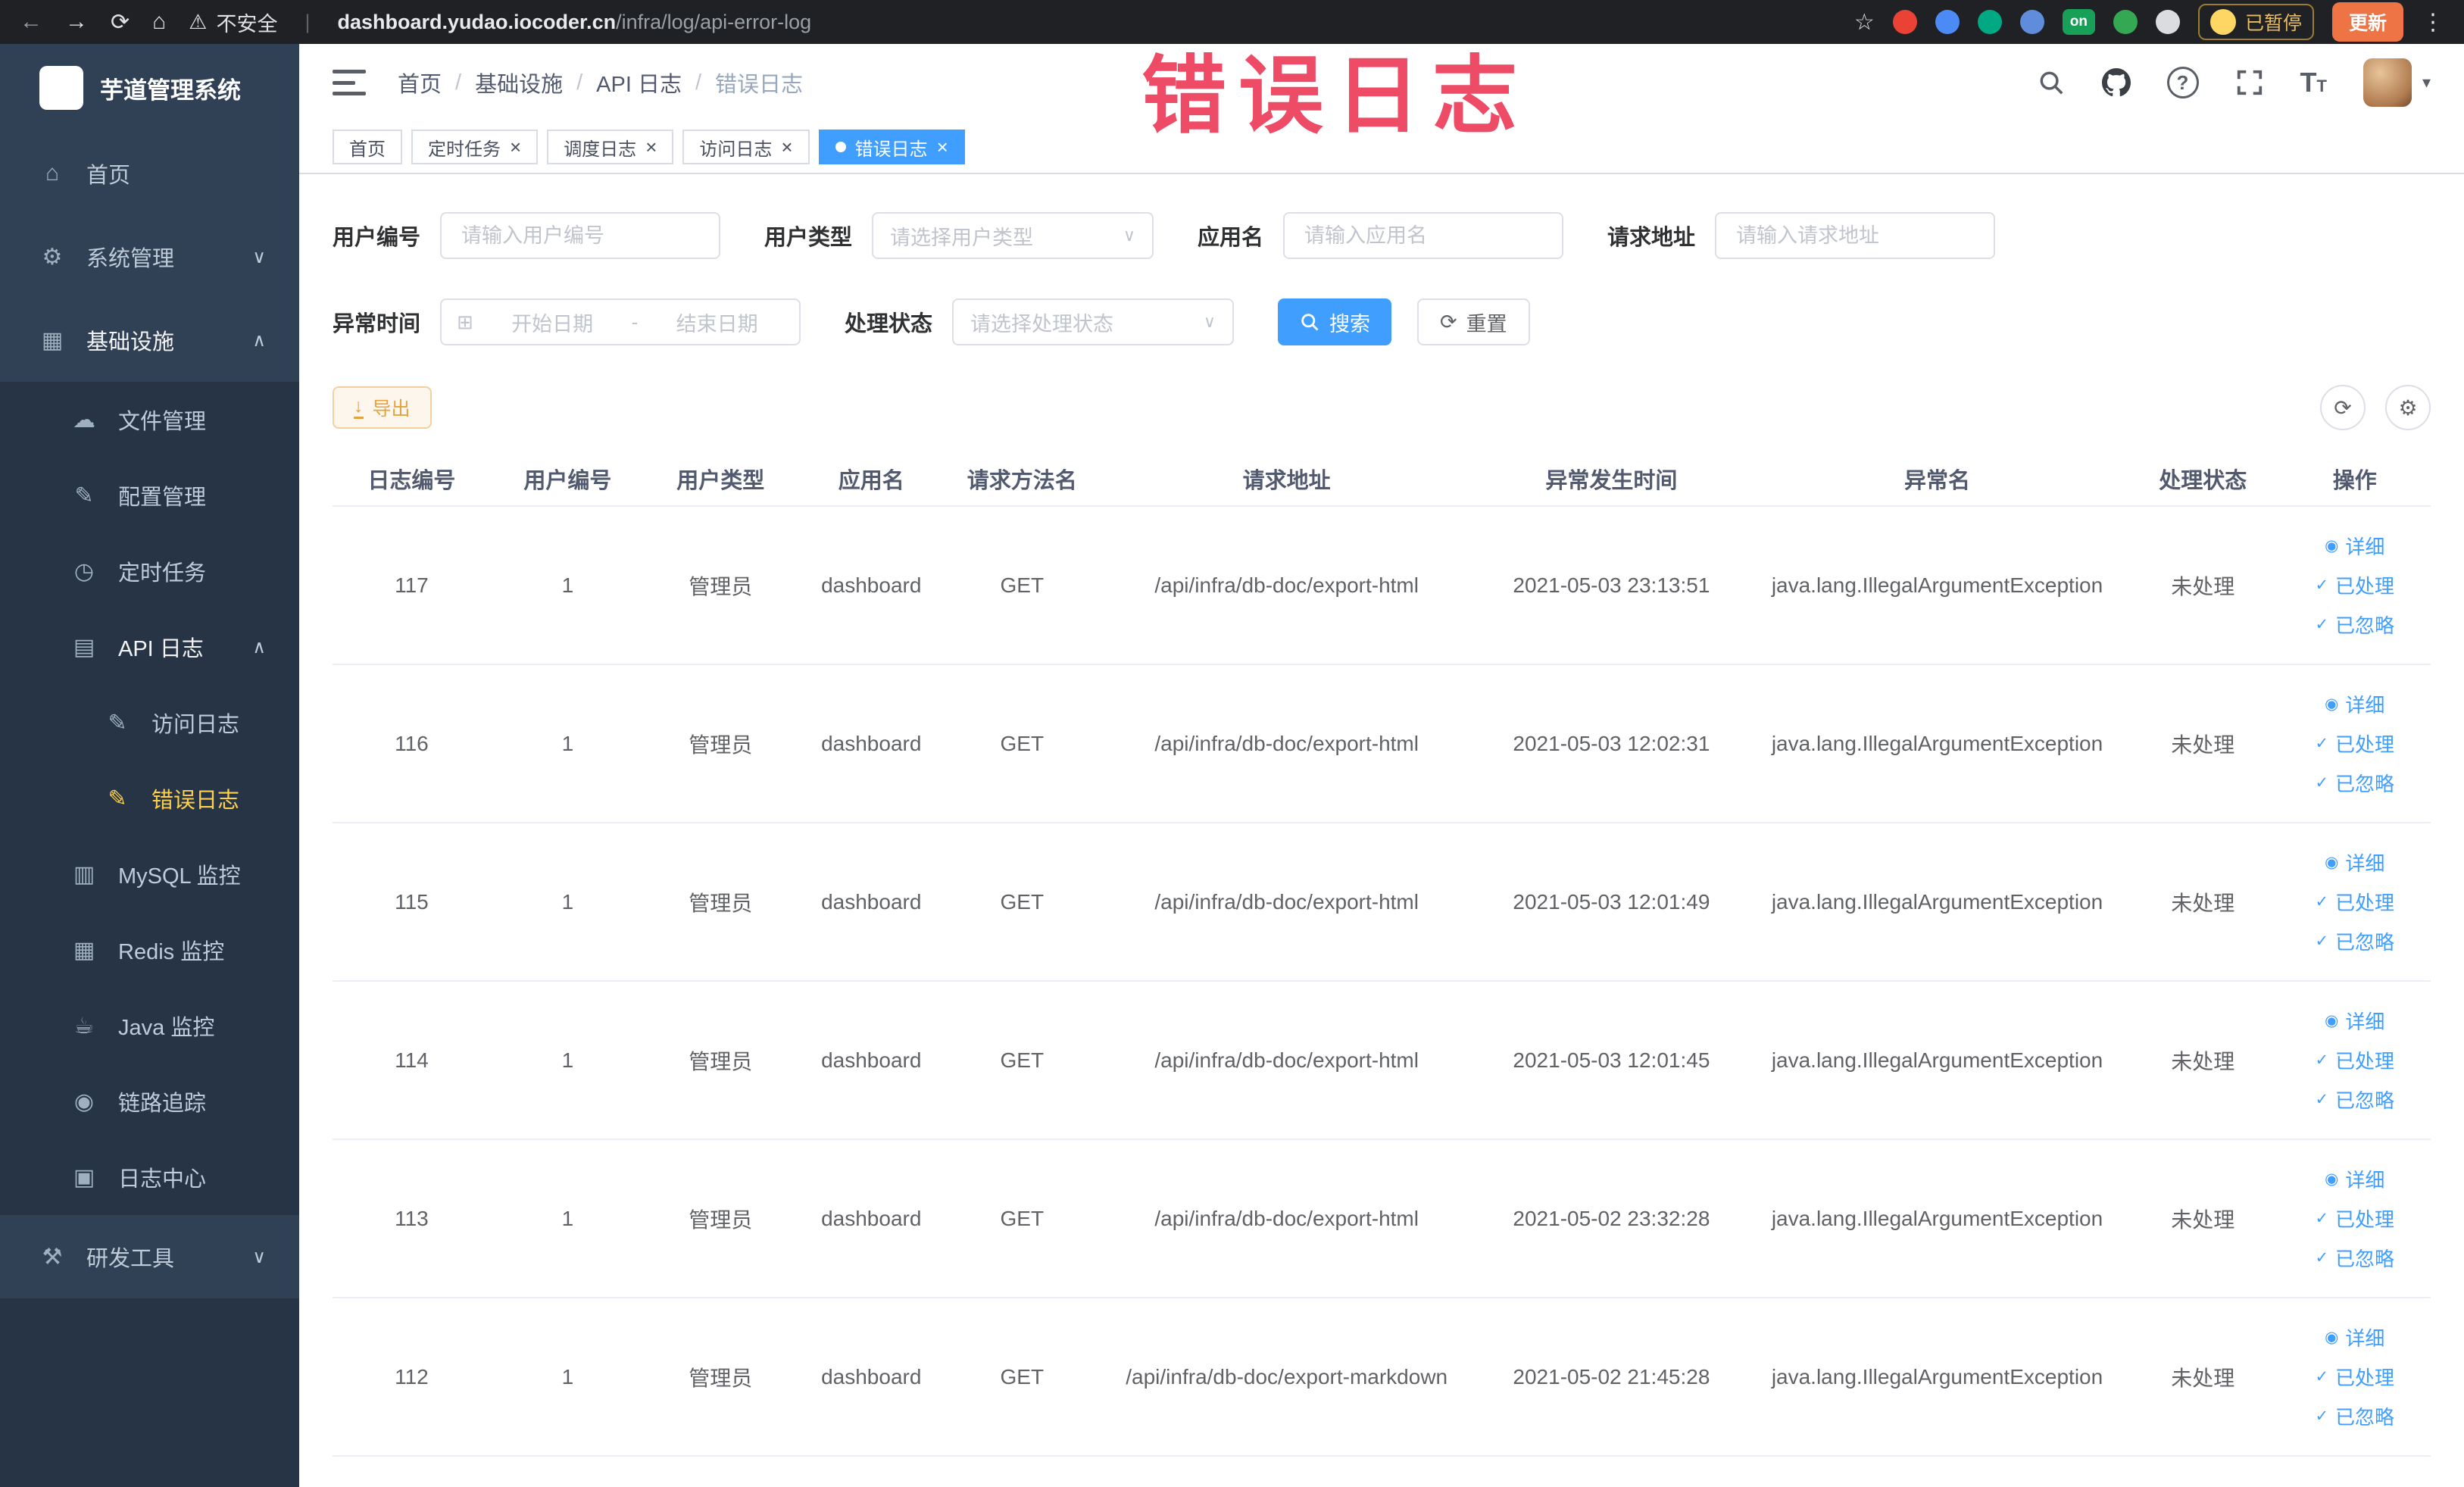 The width and height of the screenshot is (2464, 1487). What do you see at coordinates (2367, 22) in the screenshot?
I see `update-button: 更新` at bounding box center [2367, 22].